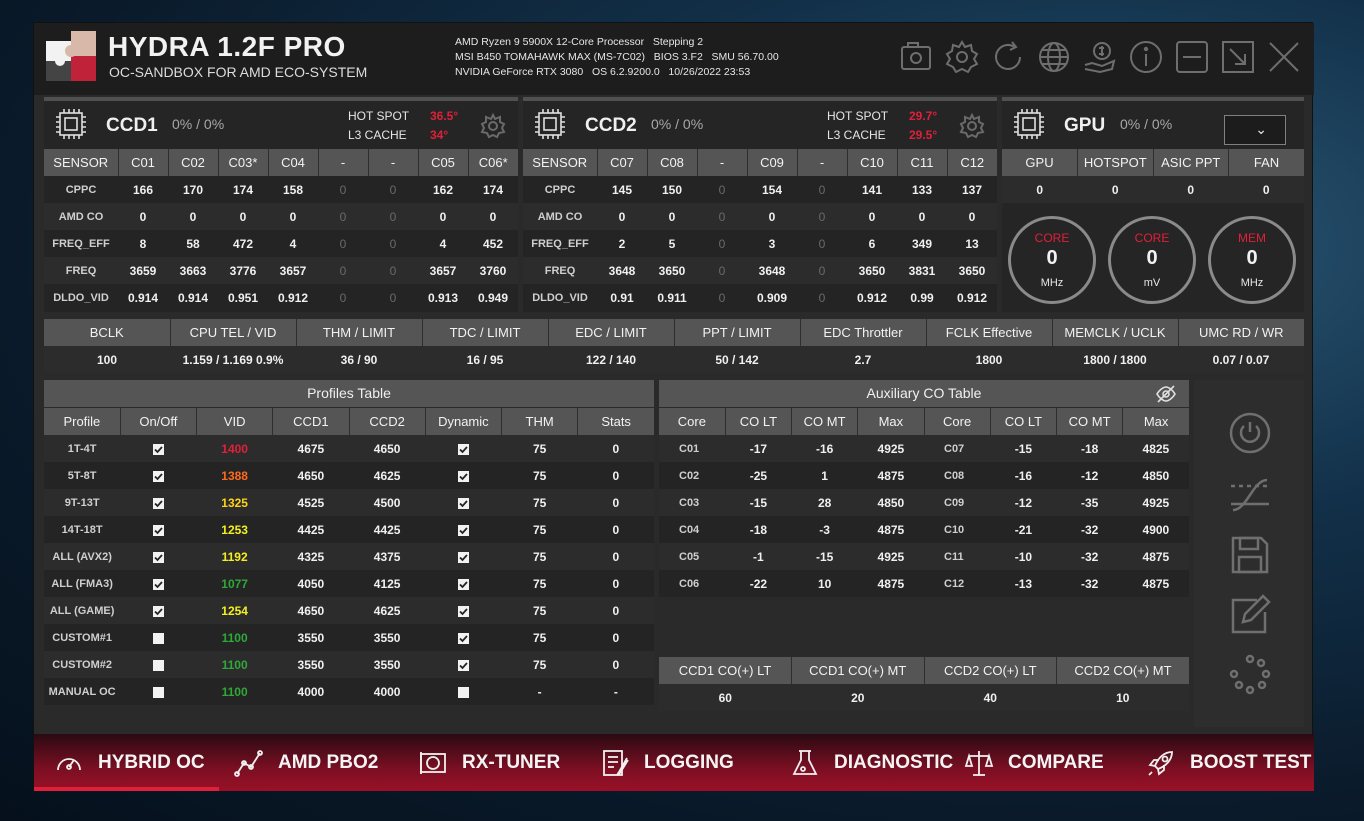 The height and width of the screenshot is (821, 1364). I want to click on profile-ccd2: 4650, so click(387, 448).